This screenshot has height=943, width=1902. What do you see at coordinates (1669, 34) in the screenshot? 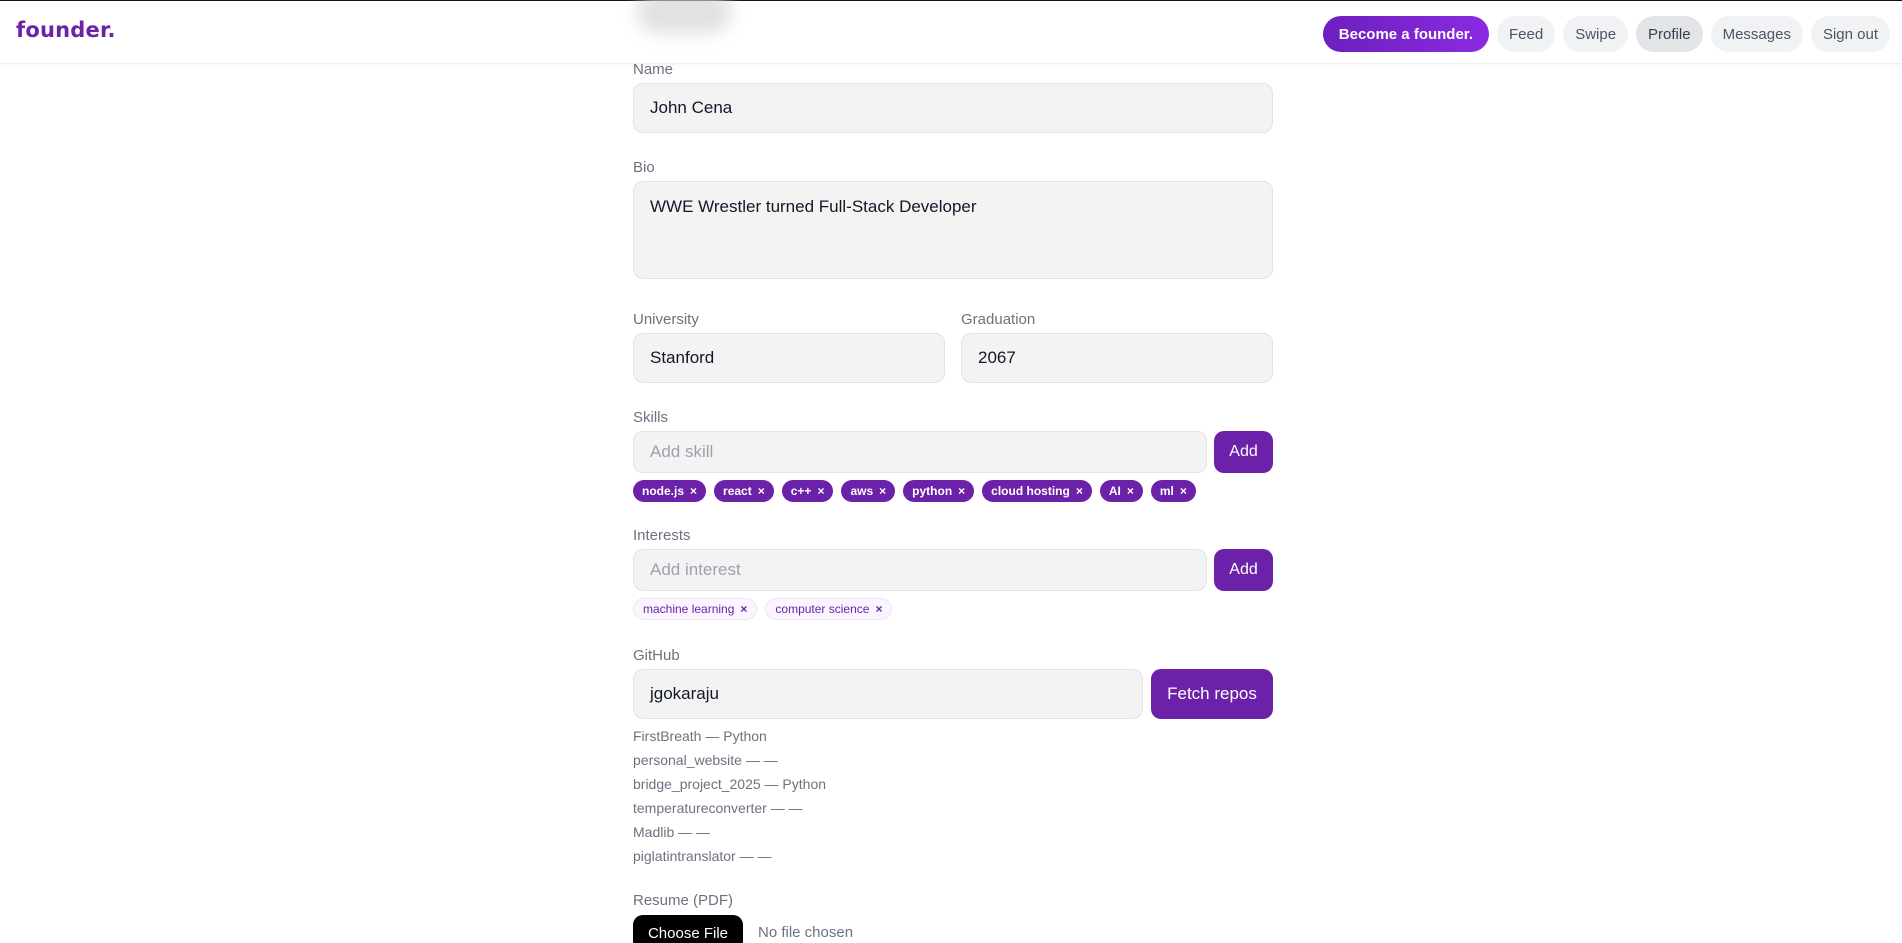
I see `nav-profile: Profile` at bounding box center [1669, 34].